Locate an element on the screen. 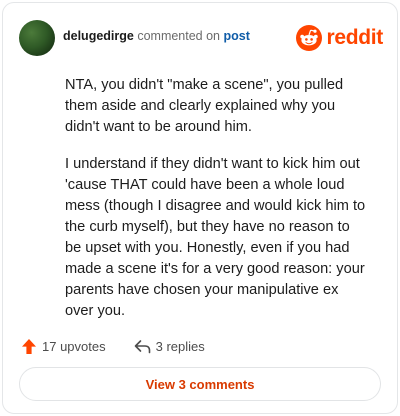 Image resolution: width=400 pixels, height=416 pixels. comment-header: delugedirge commented on post reddit is located at coordinates (201, 39).